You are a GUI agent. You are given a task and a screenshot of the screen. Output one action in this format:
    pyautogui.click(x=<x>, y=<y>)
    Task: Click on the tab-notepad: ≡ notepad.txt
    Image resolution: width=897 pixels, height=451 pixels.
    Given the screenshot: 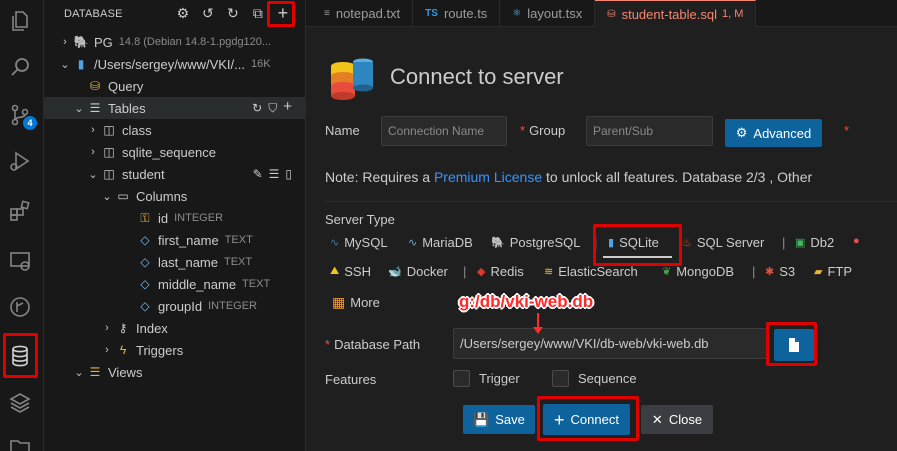 What is the action you would take?
    pyautogui.click(x=360, y=13)
    